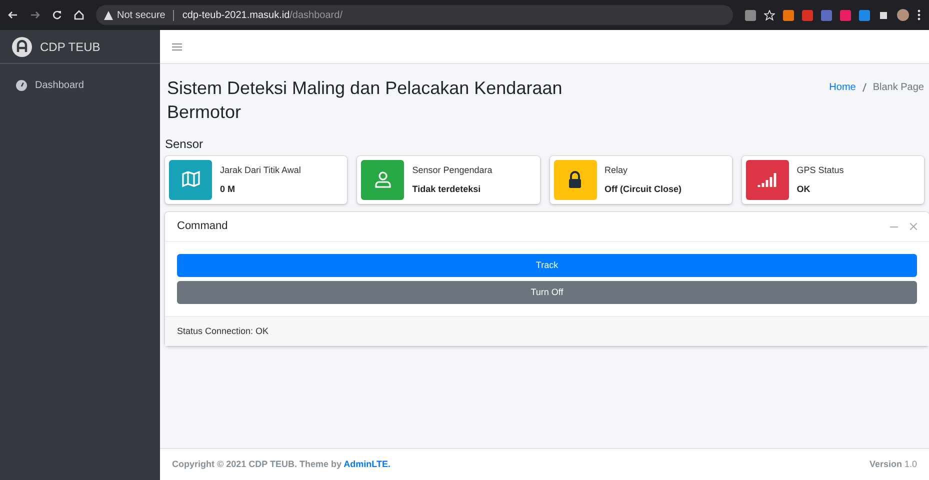  What do you see at coordinates (447, 189) in the screenshot?
I see `info-box-value: Tidak terdeteksi` at bounding box center [447, 189].